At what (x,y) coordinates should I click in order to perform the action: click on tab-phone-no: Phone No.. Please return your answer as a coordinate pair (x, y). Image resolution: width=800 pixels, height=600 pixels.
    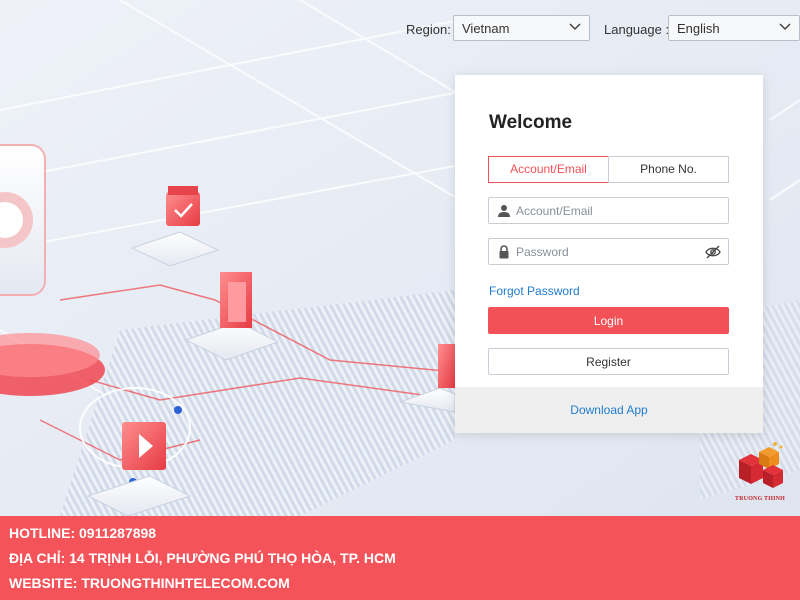
    Looking at the image, I should click on (668, 169).